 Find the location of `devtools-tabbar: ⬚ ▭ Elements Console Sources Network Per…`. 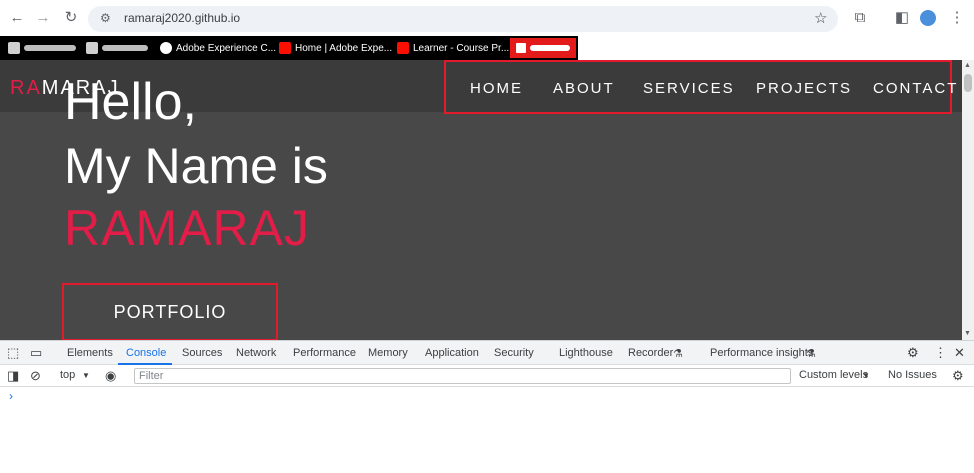

devtools-tabbar: ⬚ ▭ Elements Console Sources Network Per… is located at coordinates (487, 353).